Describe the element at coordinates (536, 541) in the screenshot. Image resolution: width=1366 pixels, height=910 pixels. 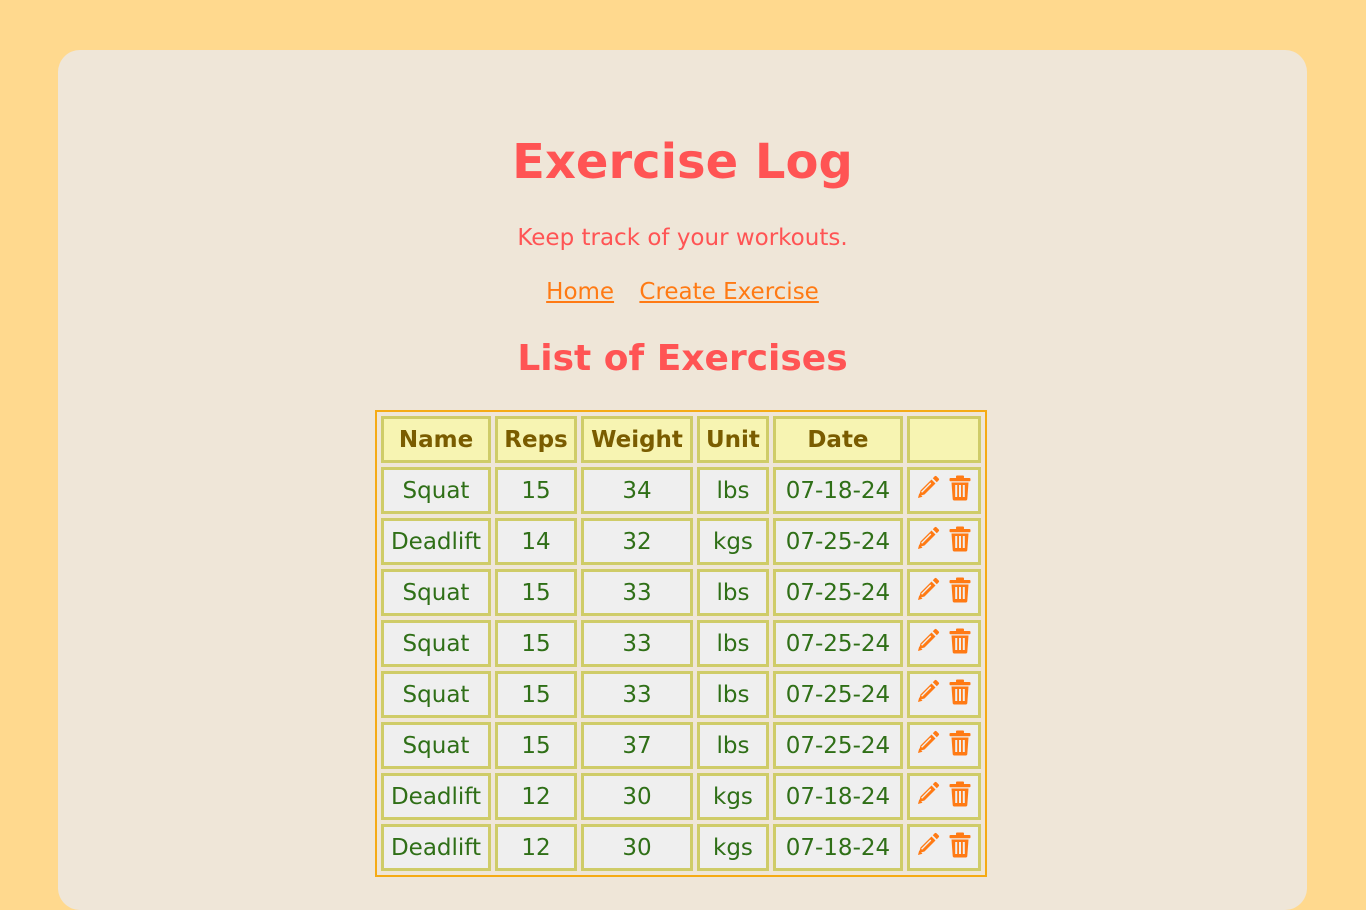
I see `cell-reps: 14` at that location.